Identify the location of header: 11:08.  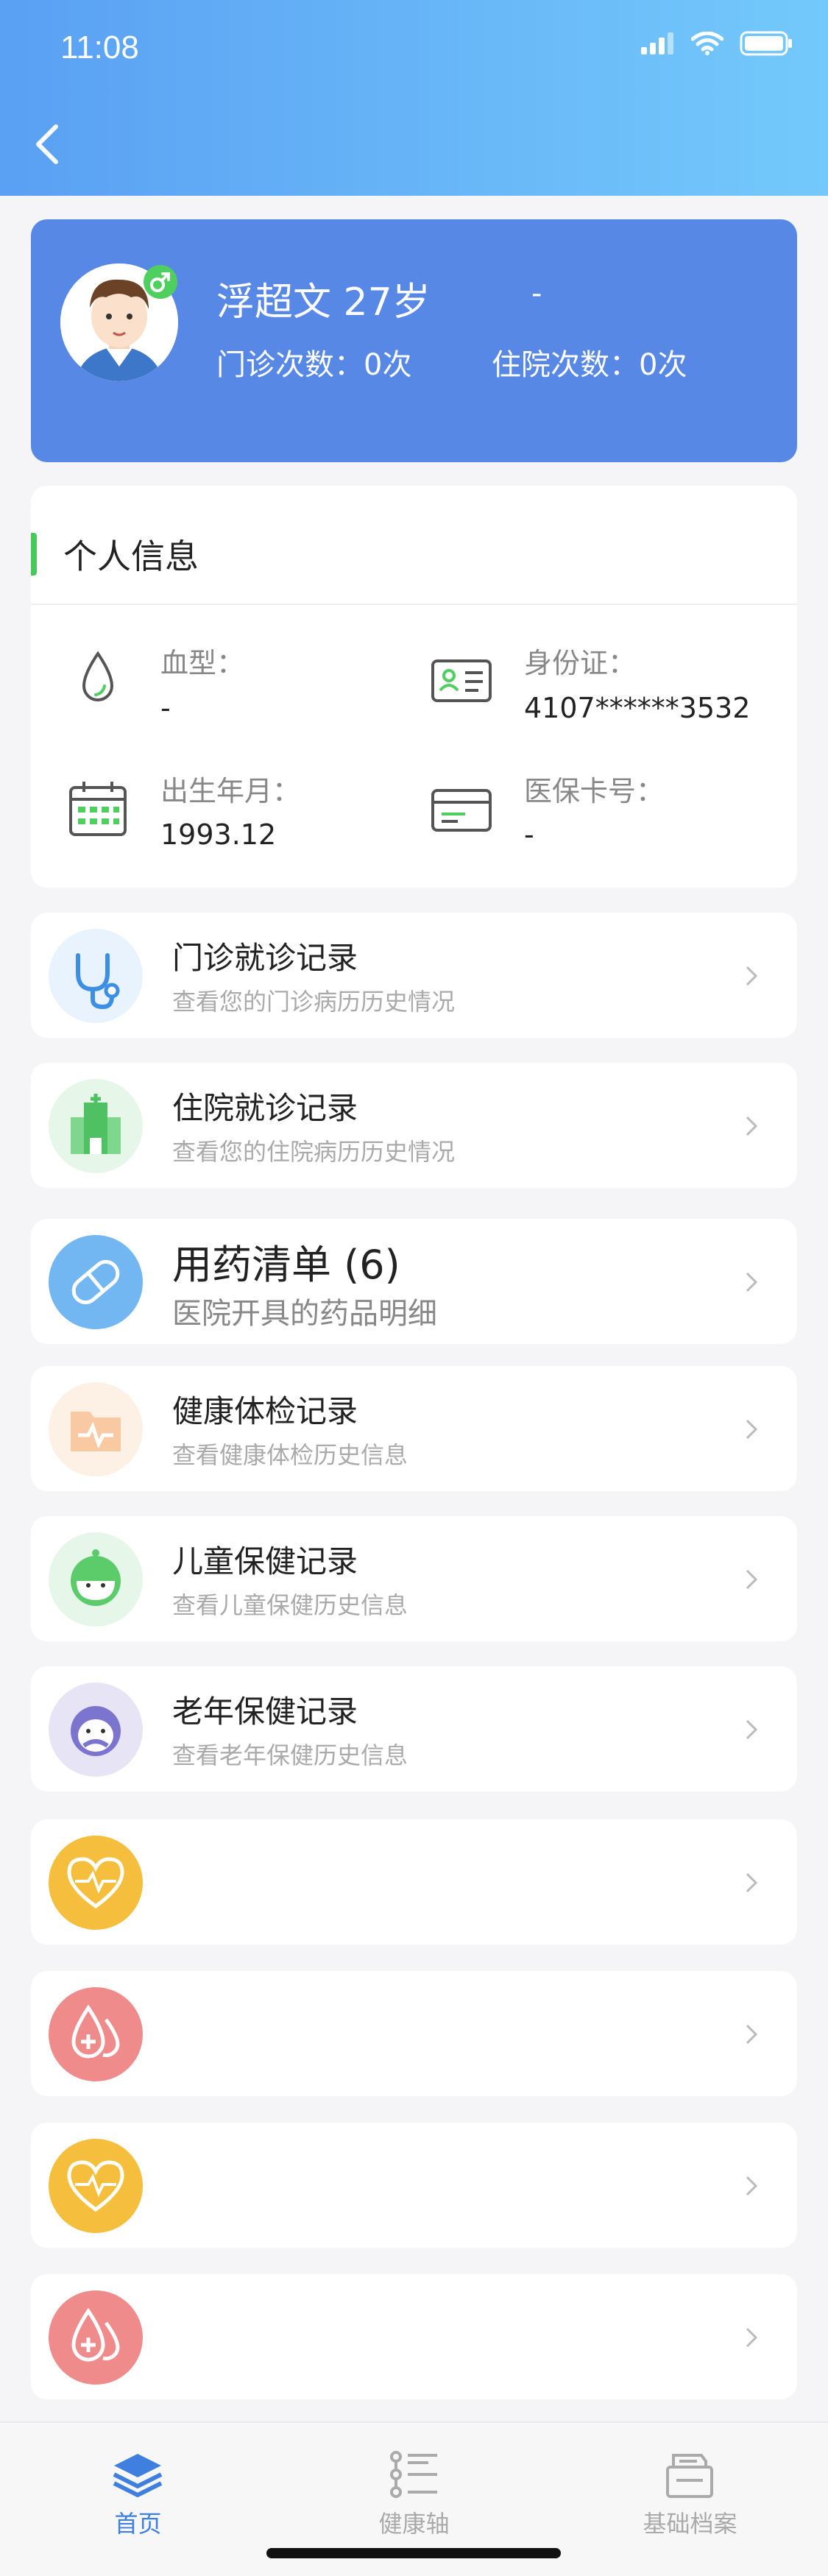
(414, 98).